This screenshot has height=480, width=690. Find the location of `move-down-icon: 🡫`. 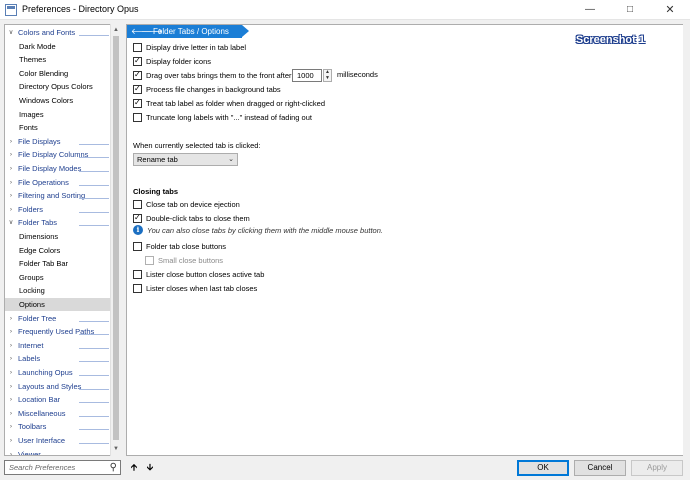

move-down-icon: 🡫 is located at coordinates (150, 467).